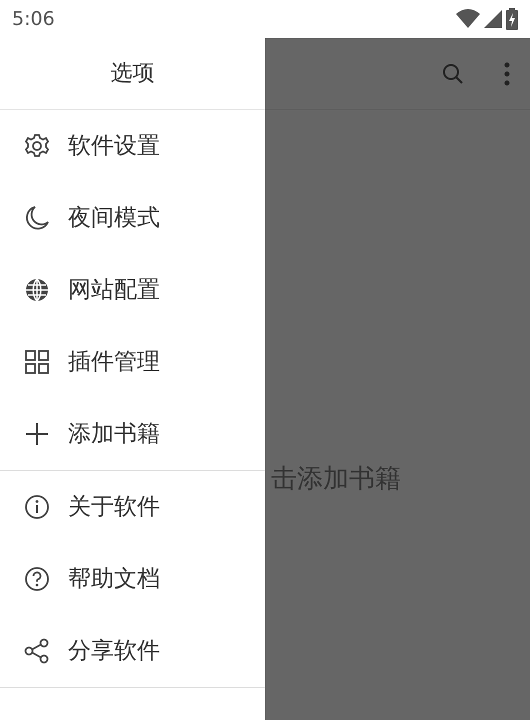 Image resolution: width=530 pixels, height=720 pixels. What do you see at coordinates (37, 362) in the screenshot?
I see `grid-icon` at bounding box center [37, 362].